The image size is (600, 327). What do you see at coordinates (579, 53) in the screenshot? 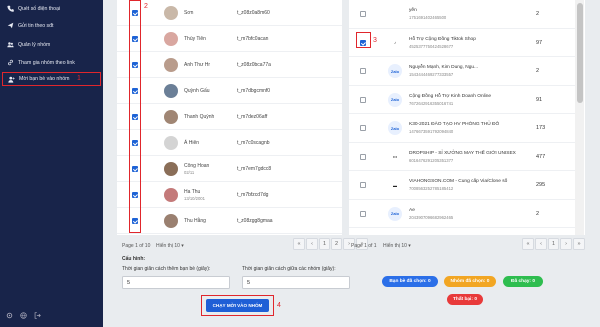
I see `scrollbar-thumb` at bounding box center [579, 53].